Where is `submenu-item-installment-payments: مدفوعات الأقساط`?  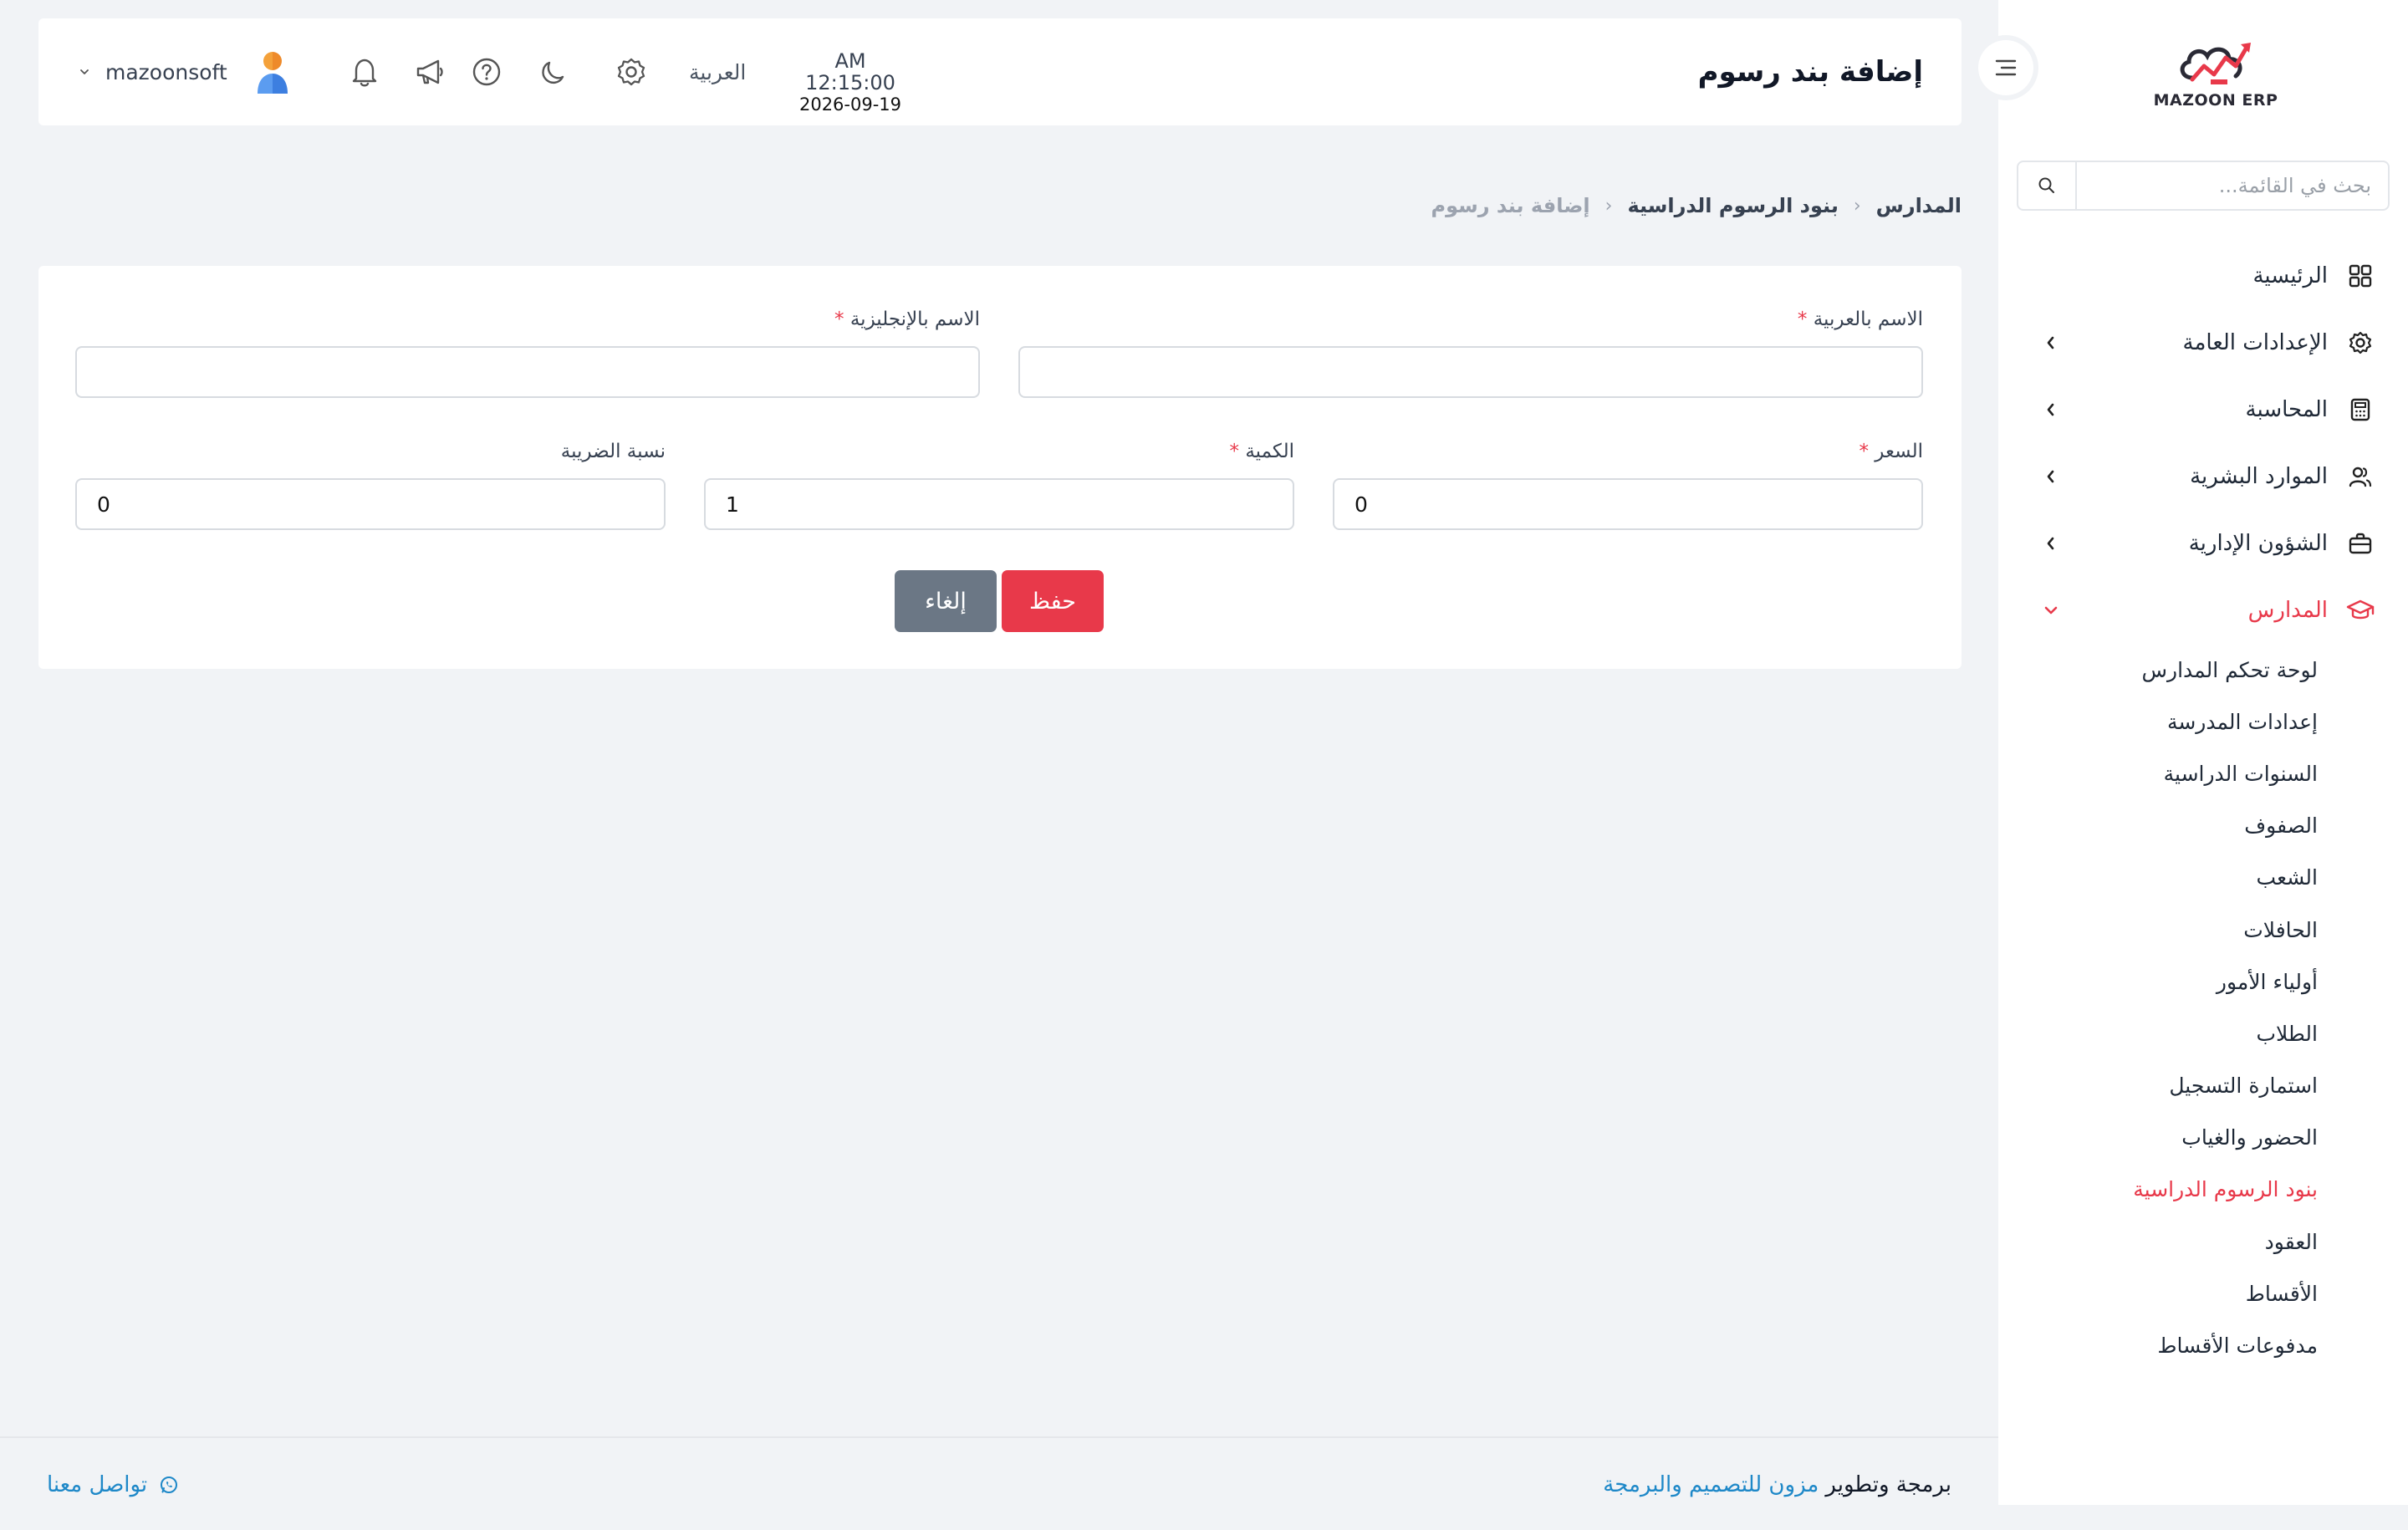 submenu-item-installment-payments: مدفوعات الأقساط is located at coordinates (2203, 1345).